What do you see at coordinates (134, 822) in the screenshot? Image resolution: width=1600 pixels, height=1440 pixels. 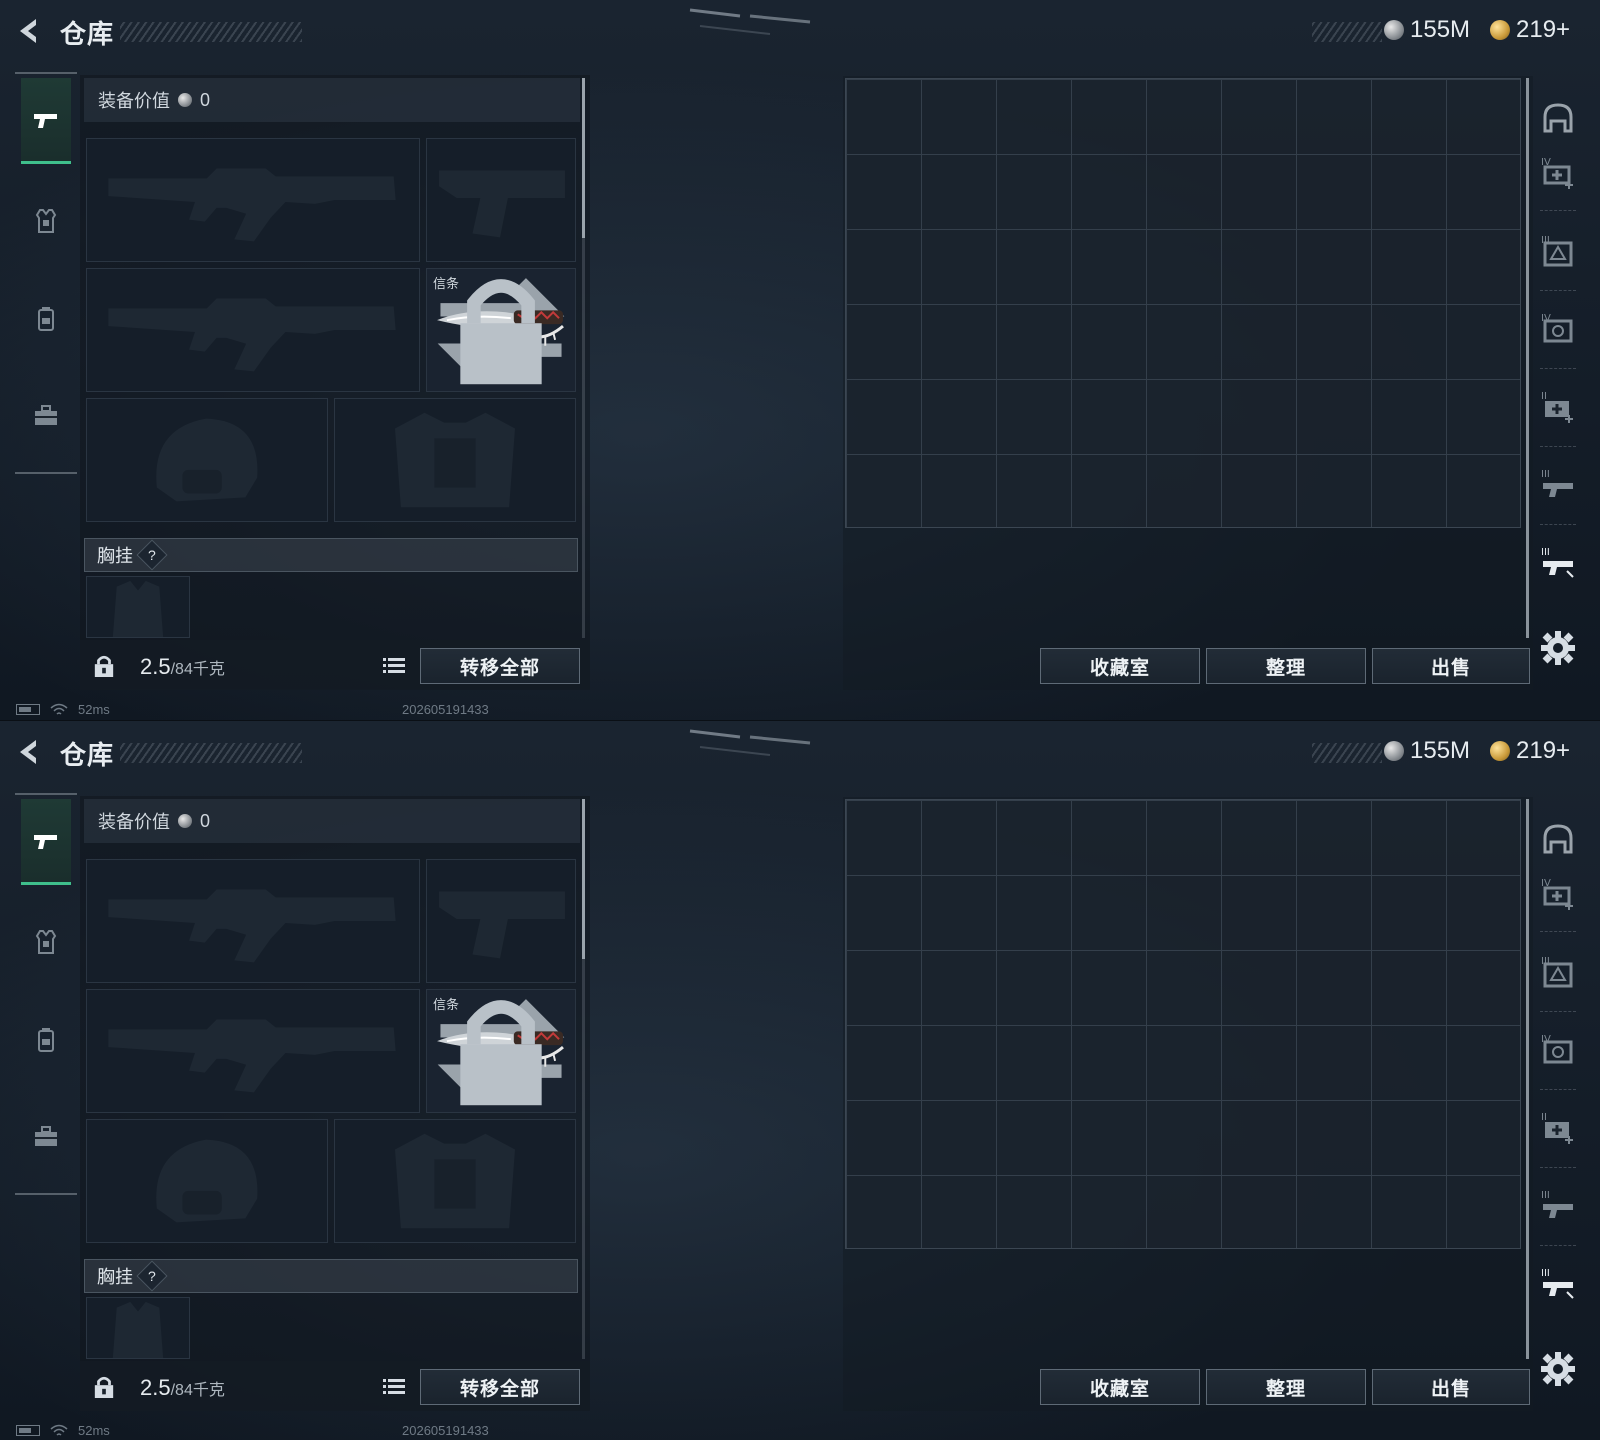 I see `equipment-value-label: 装备价值` at bounding box center [134, 822].